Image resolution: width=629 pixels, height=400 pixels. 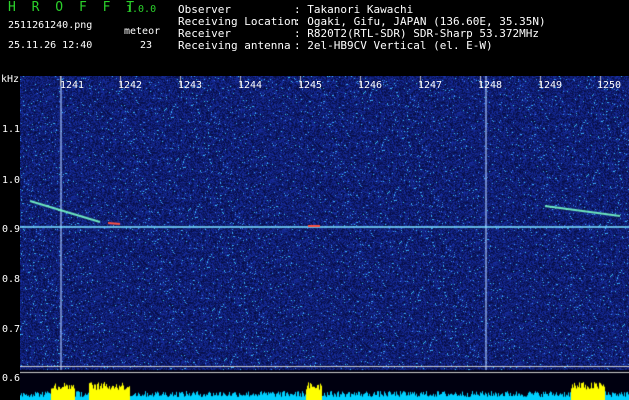 What do you see at coordinates (130, 85) in the screenshot?
I see `x-tick-label: 1242` at bounding box center [130, 85].